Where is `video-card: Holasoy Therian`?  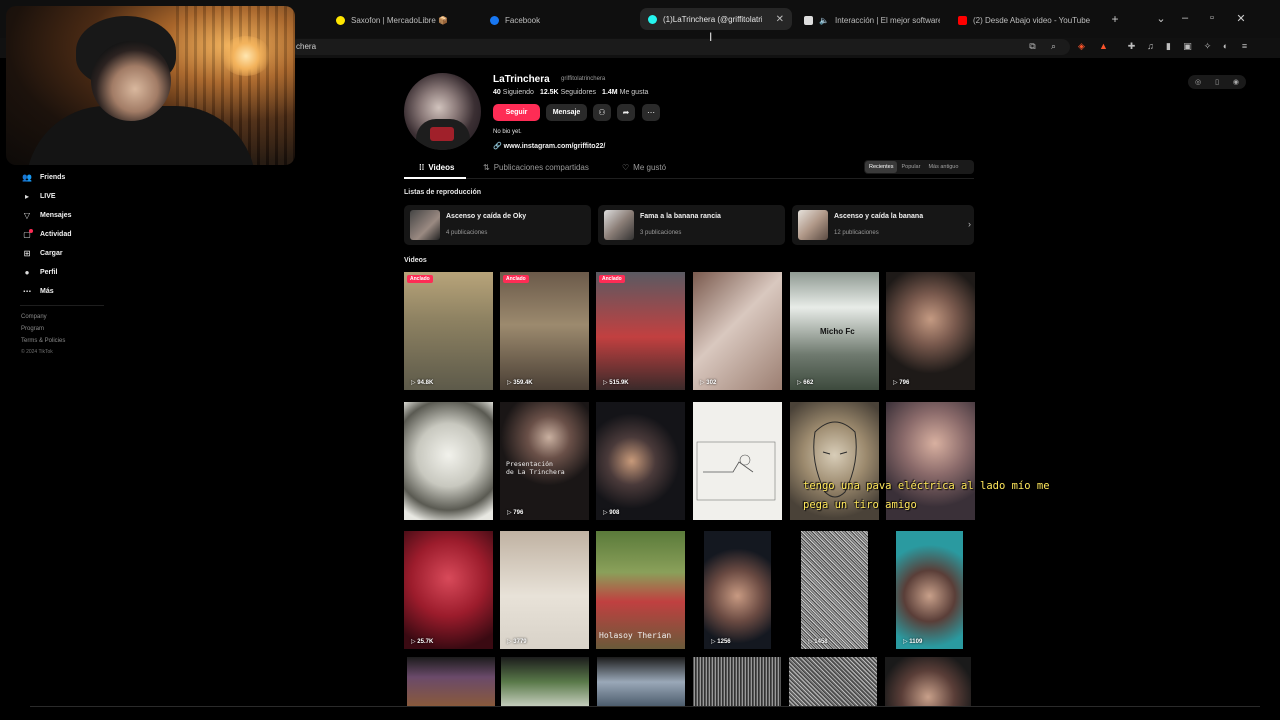 video-card: Holasoy Therian is located at coordinates (640, 590).